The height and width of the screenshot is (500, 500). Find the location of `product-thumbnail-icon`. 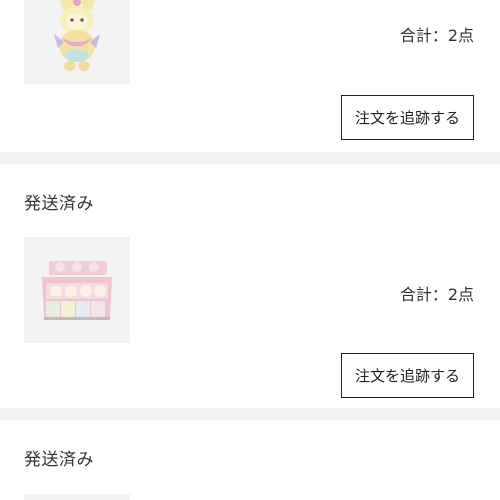

product-thumbnail-icon is located at coordinates (77, 497).